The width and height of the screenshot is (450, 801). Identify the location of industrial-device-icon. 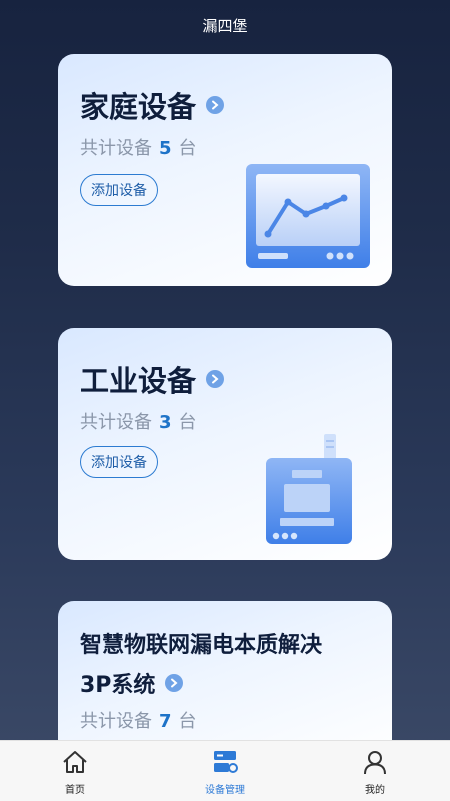
(310, 491).